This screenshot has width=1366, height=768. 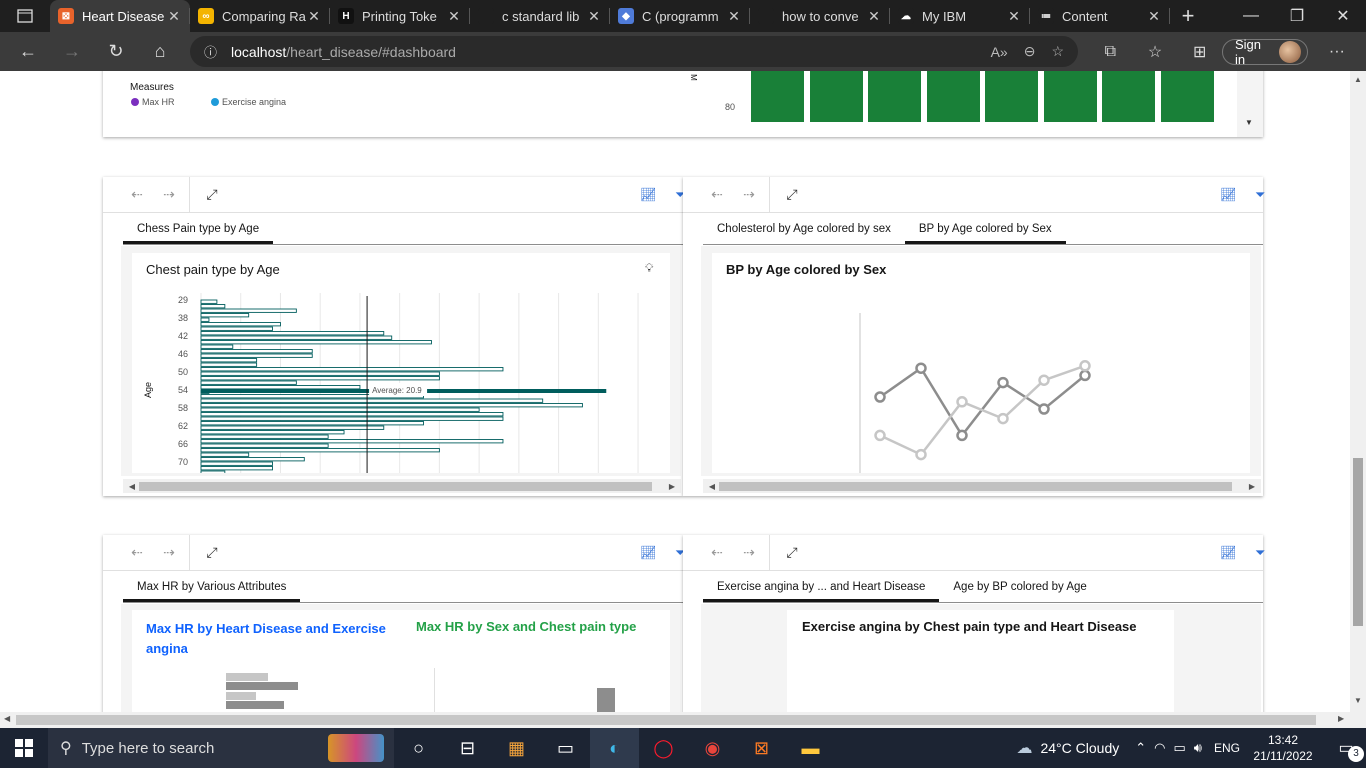 What do you see at coordinates (1346, 750) in the screenshot?
I see `notification-icon: ▭ 3` at bounding box center [1346, 750].